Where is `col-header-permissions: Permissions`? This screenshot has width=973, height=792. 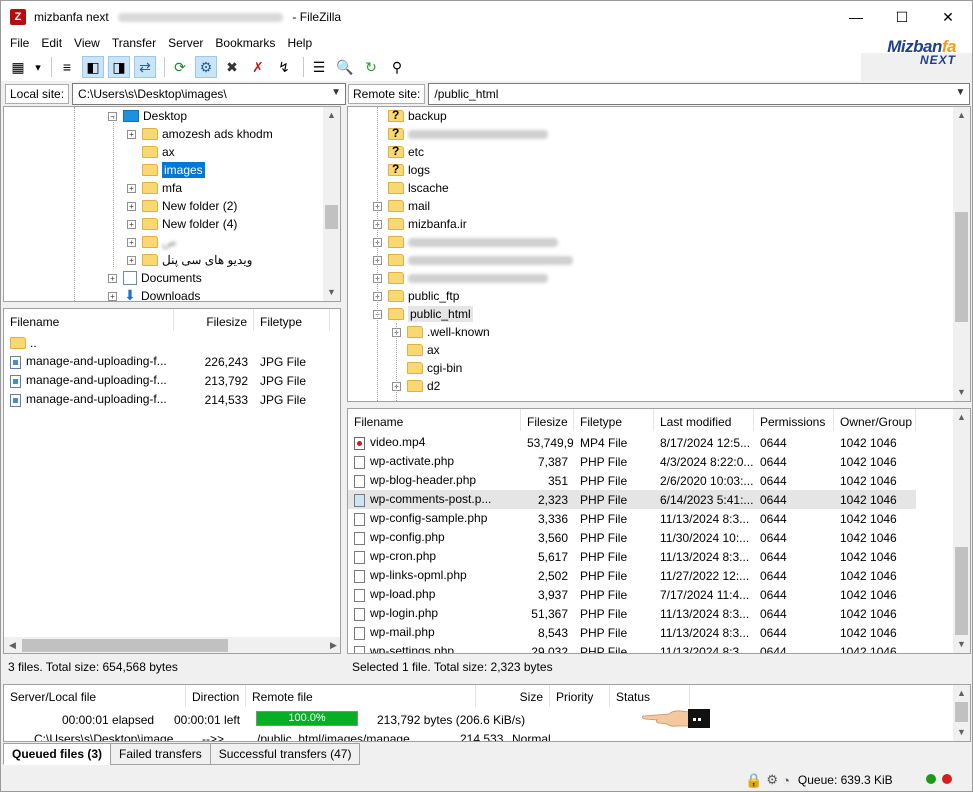
col-header-permissions: Permissions is located at coordinates (794, 420).